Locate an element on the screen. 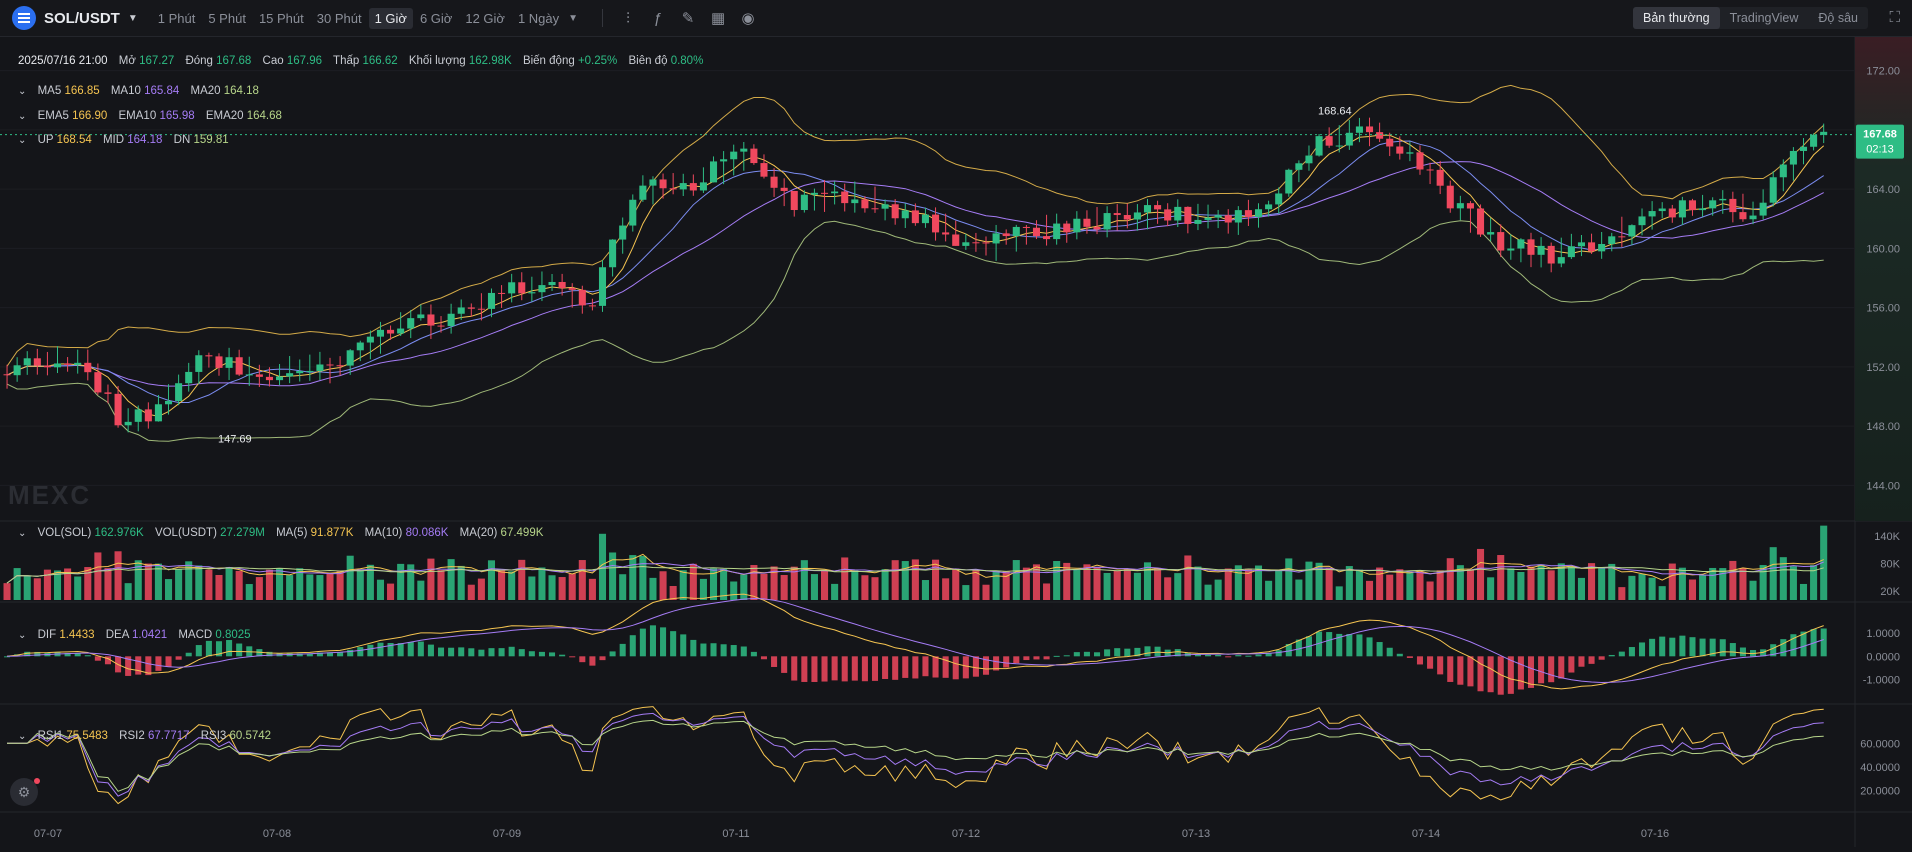 The image size is (1912, 852). ma-legend: ⌄ MA5 166.85 MA10 165.84 MA20 164.18 is located at coordinates (142, 91).